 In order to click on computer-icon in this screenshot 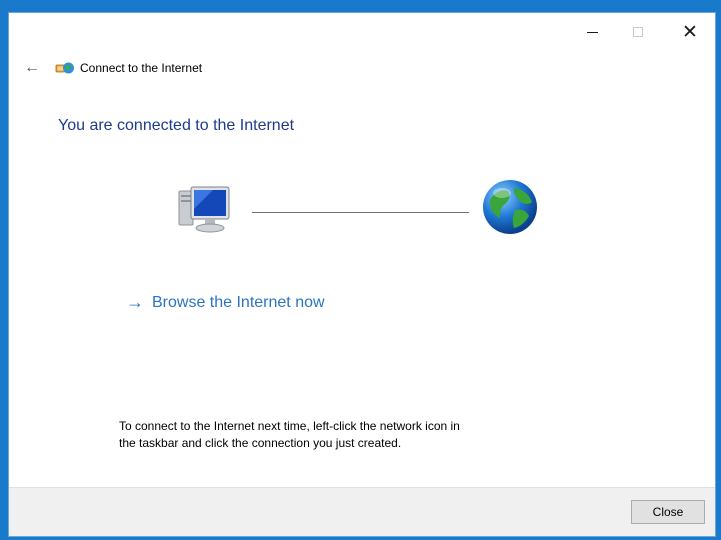, I will do `click(204, 209)`.